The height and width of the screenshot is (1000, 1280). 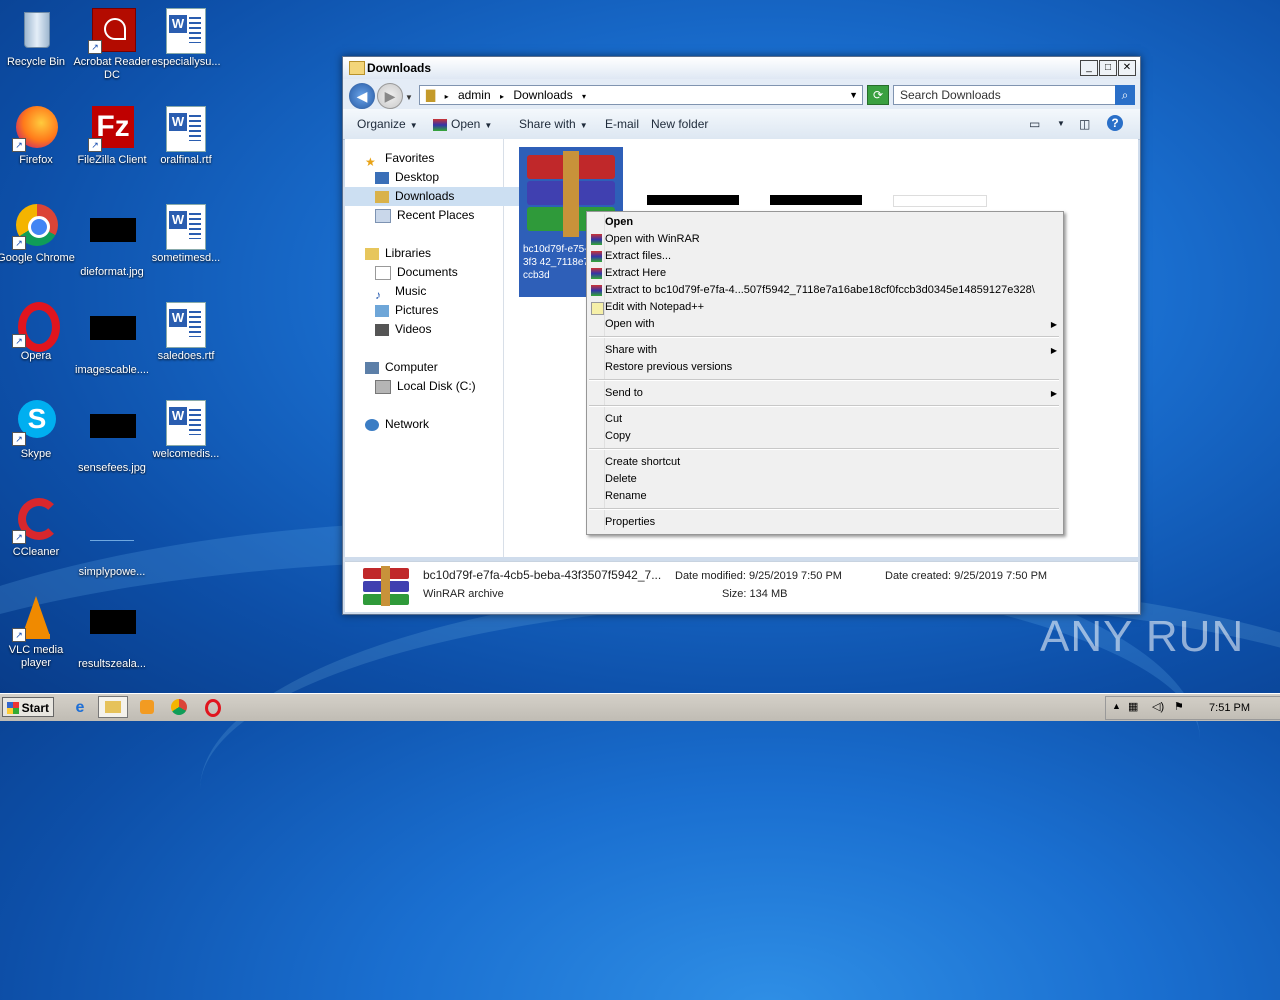 What do you see at coordinates (825, 324) in the screenshot?
I see `menu-open-with: Open with ▶` at bounding box center [825, 324].